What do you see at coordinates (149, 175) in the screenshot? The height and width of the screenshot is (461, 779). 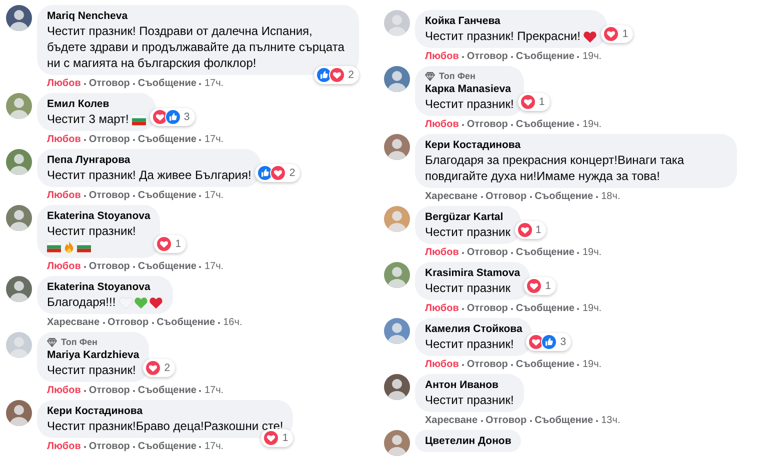 I see `comment-text: Честит празник! Да живее България!` at bounding box center [149, 175].